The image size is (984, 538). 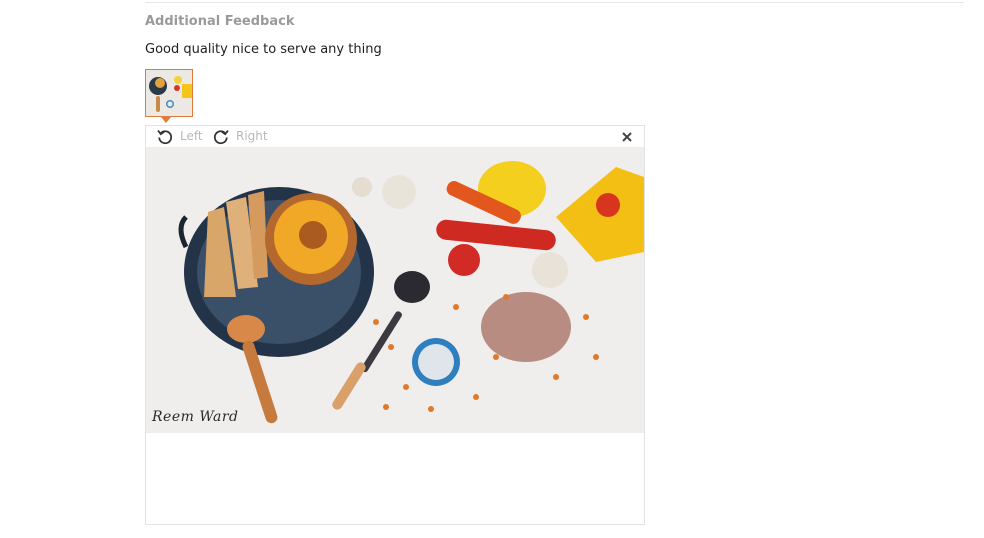 I want to click on rotate-left-button: Left, so click(x=179, y=136).